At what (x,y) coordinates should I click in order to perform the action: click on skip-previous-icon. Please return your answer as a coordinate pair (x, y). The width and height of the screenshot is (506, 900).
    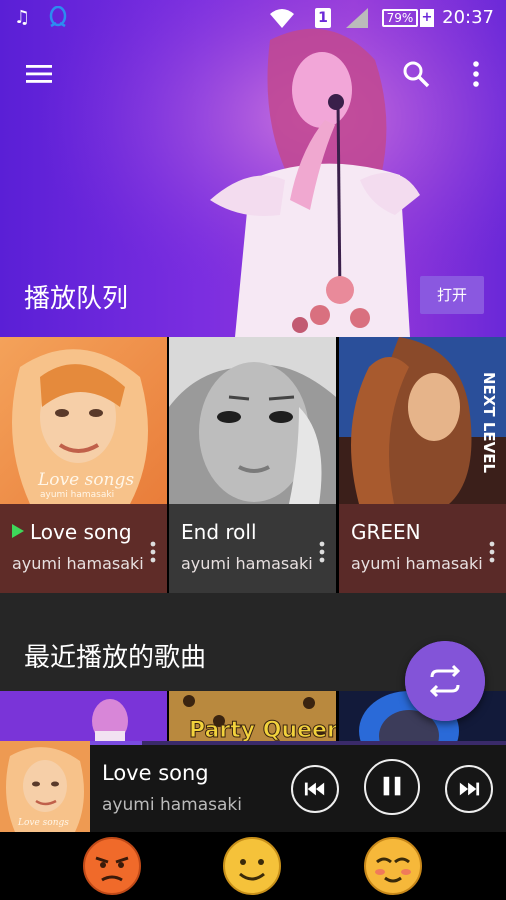
    Looking at the image, I should click on (314, 789).